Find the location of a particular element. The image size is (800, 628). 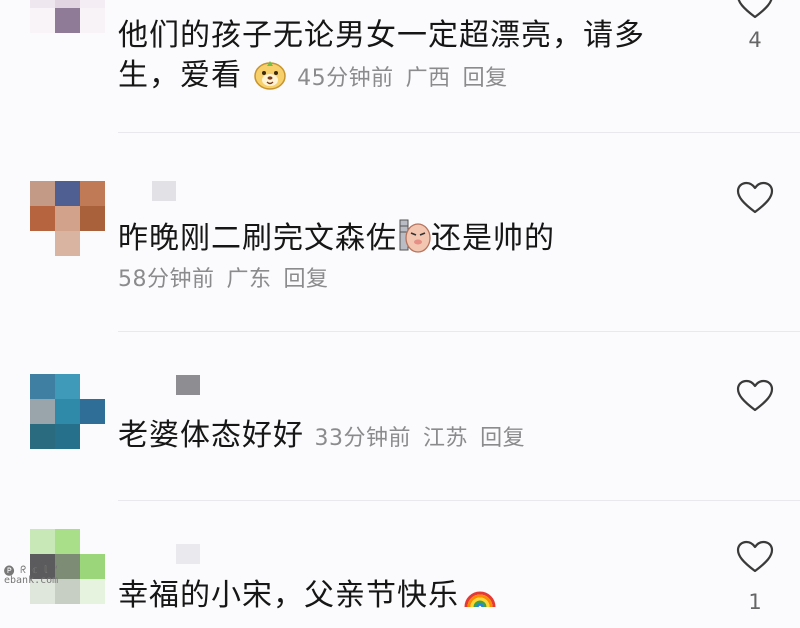

comment-time: 45分钟前 is located at coordinates (345, 78).